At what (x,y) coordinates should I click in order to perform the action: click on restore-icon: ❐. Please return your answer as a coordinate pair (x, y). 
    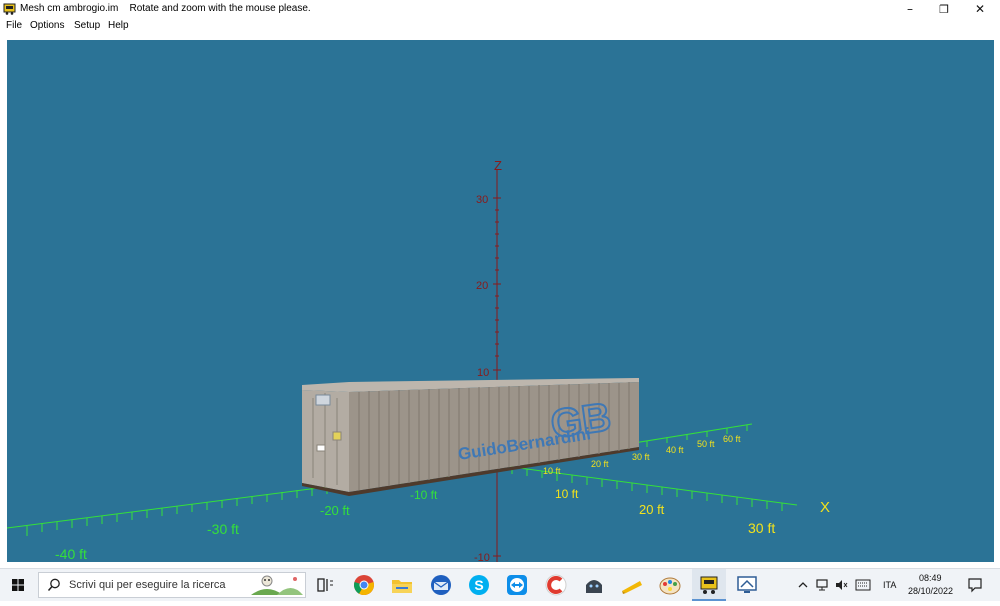
    Looking at the image, I should click on (944, 9).